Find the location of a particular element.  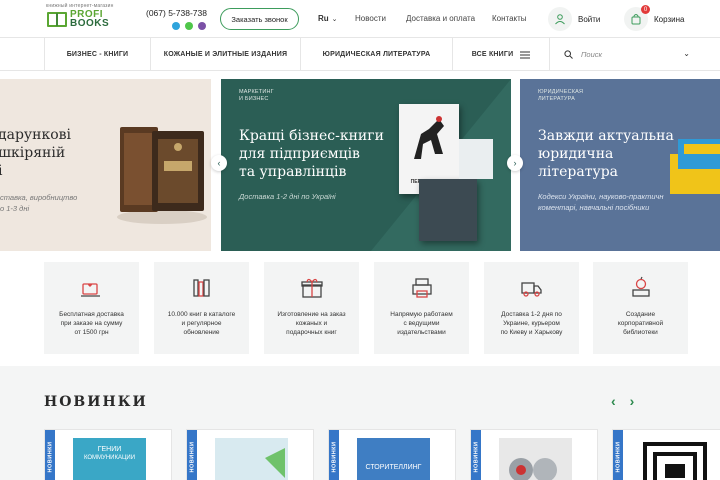

whatsapp-icon is located at coordinates (189, 26).